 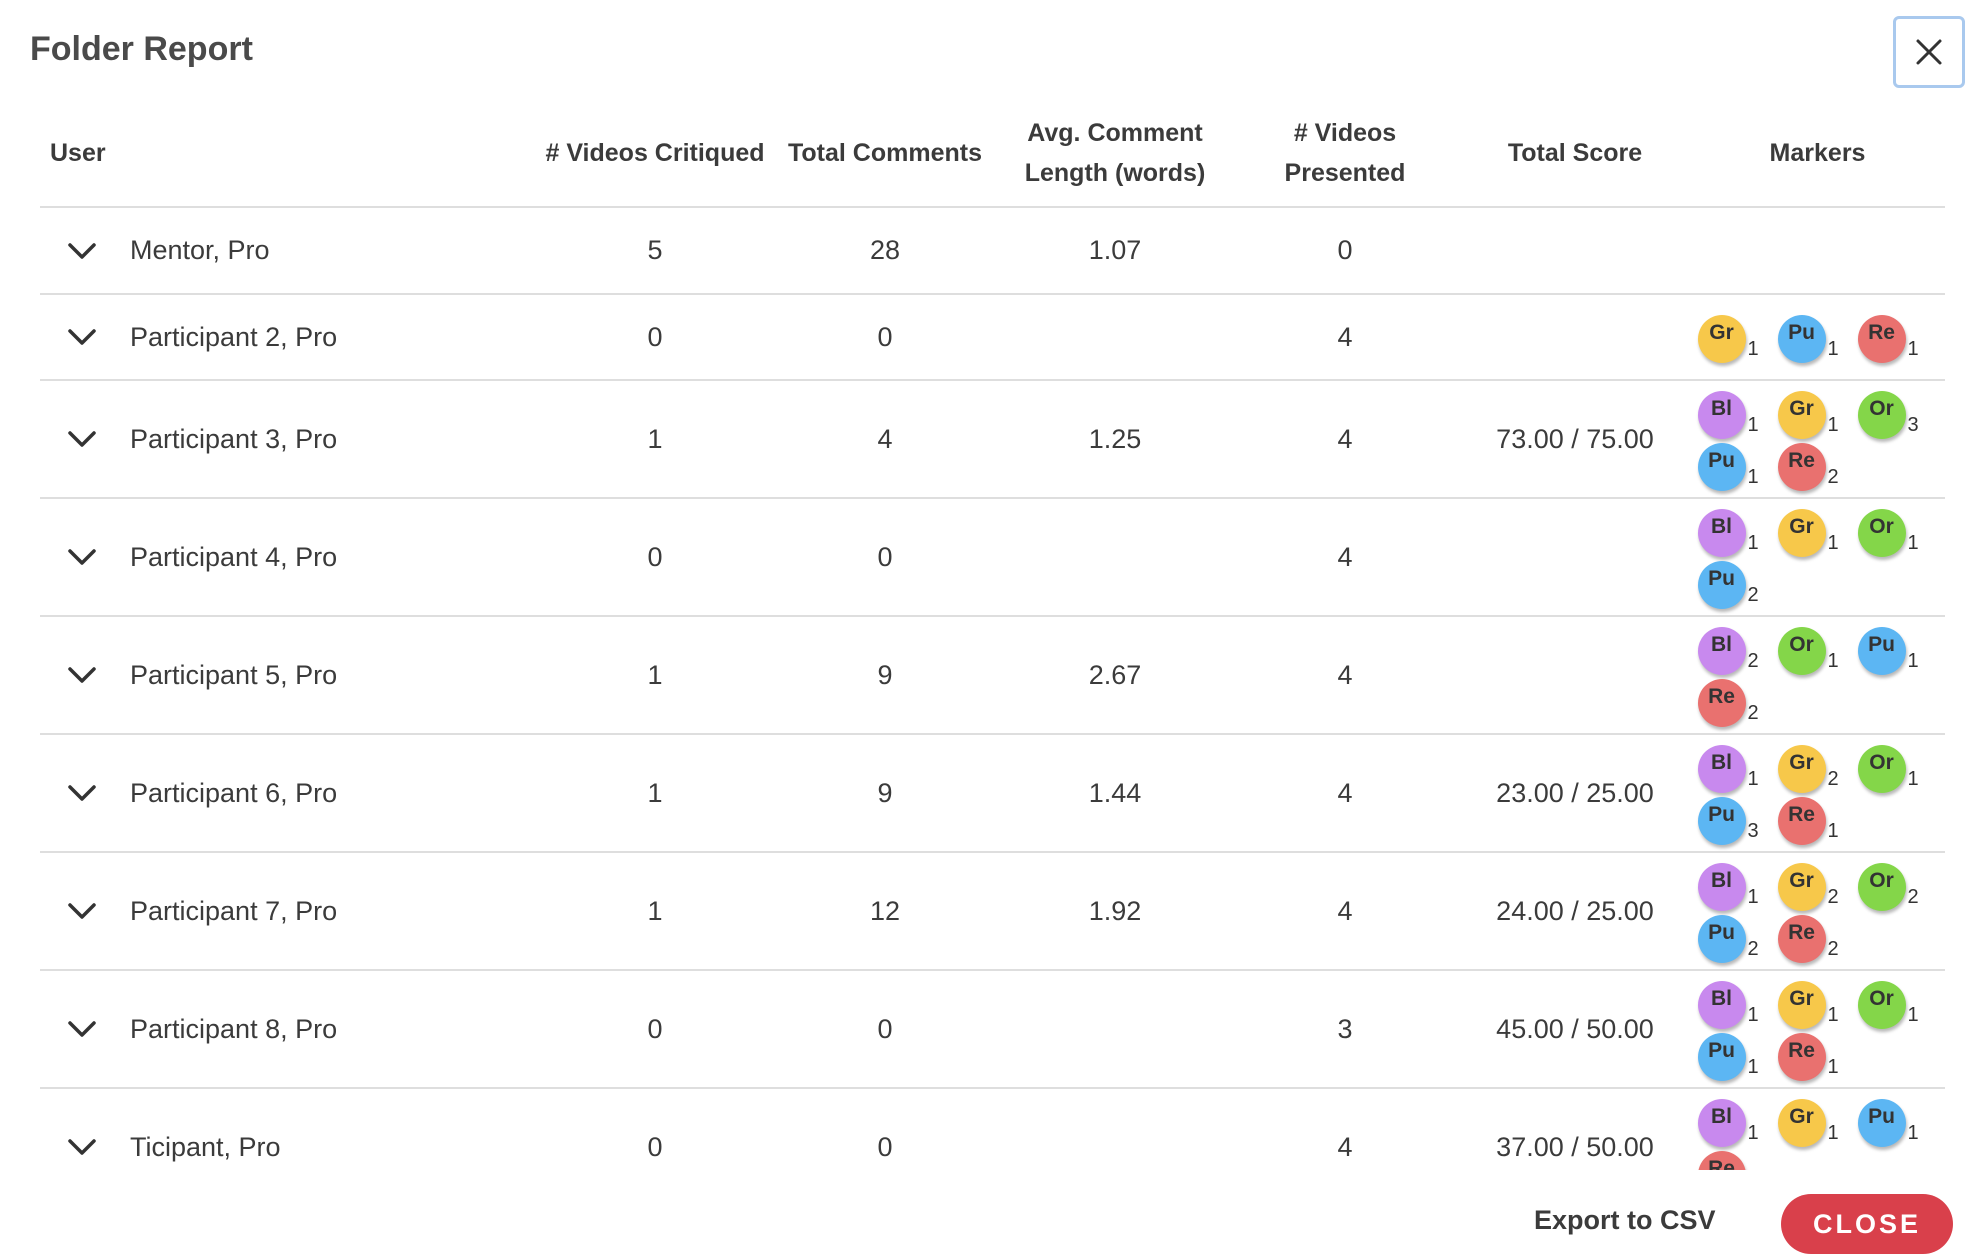 I want to click on markers-list: Bl 1 Gr 1 Or 1 Pu 1 Re 1, so click(x=1817, y=1029).